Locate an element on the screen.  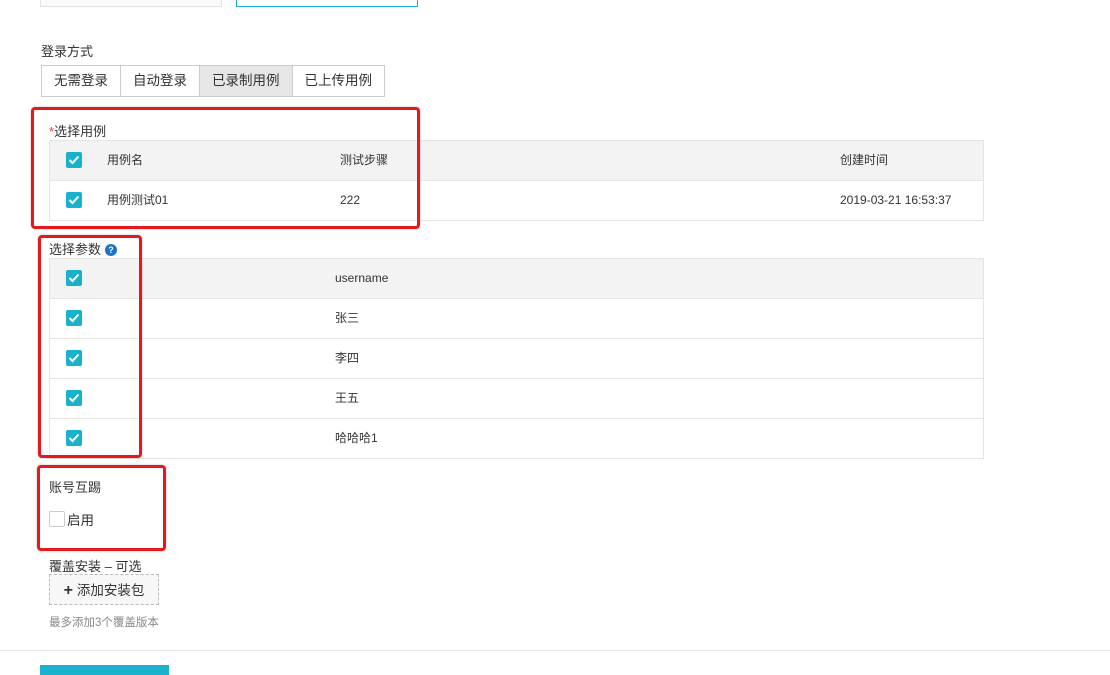
column-case-name: 用例名 is located at coordinates (125, 160).